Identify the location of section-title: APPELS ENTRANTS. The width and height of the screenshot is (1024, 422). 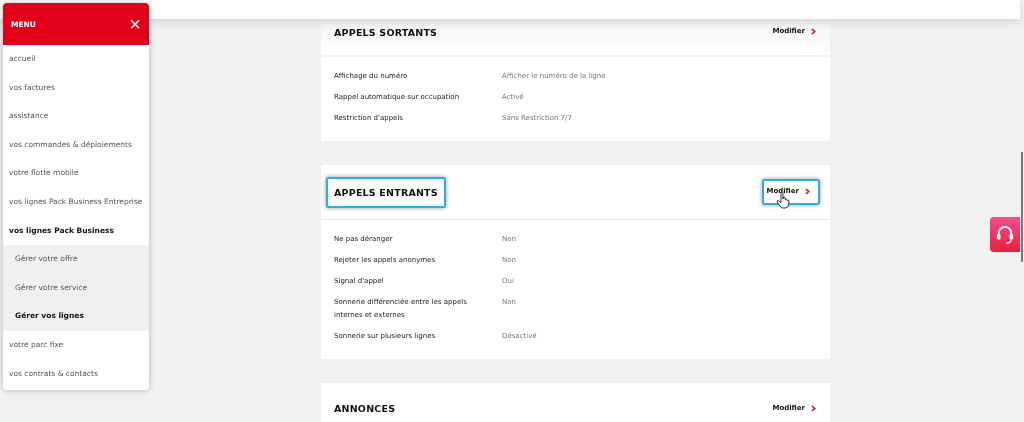
(386, 192).